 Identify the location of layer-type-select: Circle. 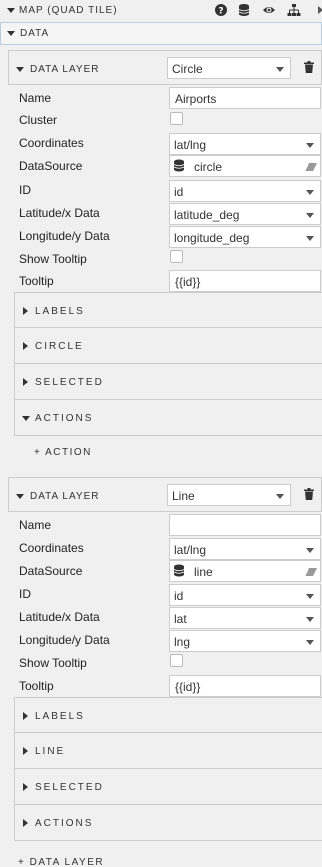
(229, 68).